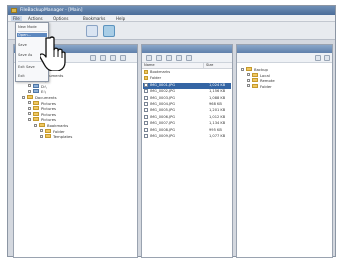 This screenshot has width=342, height=266. I want to click on menu-item-exit-save: Exit Save, so click(26, 67).